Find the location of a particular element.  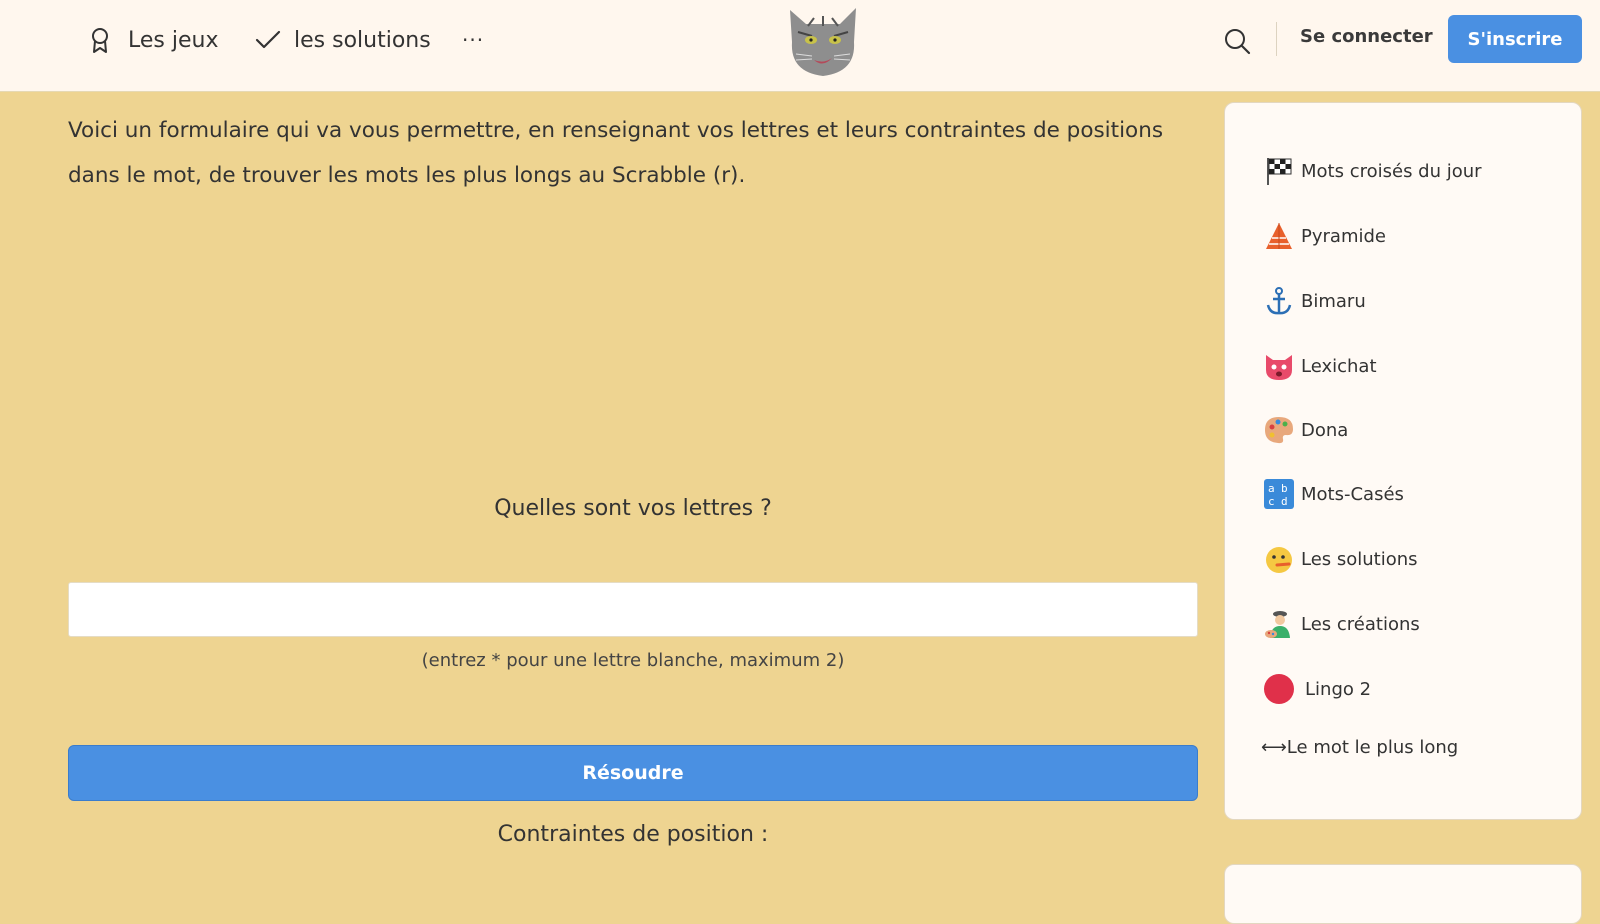

sidebar-item-label: Lexichat is located at coordinates (1339, 366).